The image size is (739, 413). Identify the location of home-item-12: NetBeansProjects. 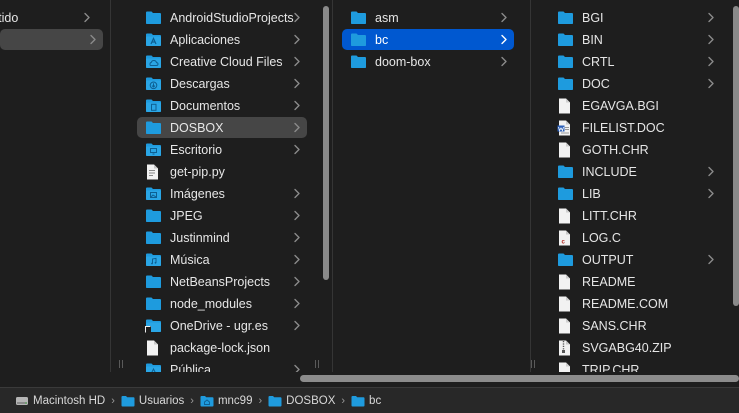
(222, 281).